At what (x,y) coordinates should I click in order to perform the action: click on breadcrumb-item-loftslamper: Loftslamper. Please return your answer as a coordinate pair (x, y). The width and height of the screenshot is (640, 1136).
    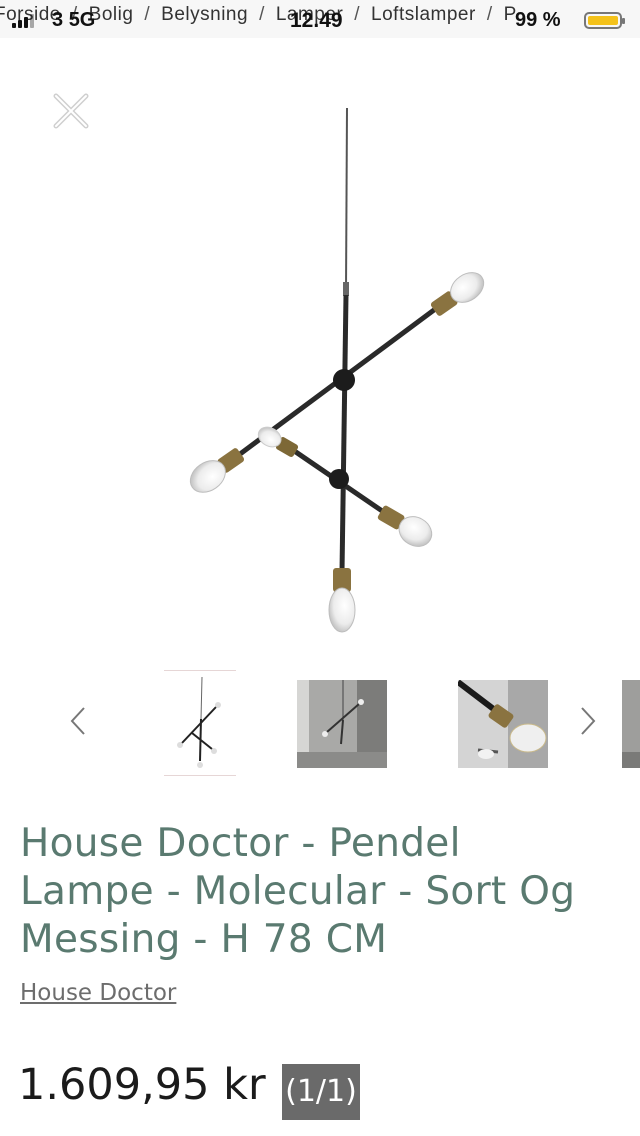
    Looking at the image, I should click on (423, 14).